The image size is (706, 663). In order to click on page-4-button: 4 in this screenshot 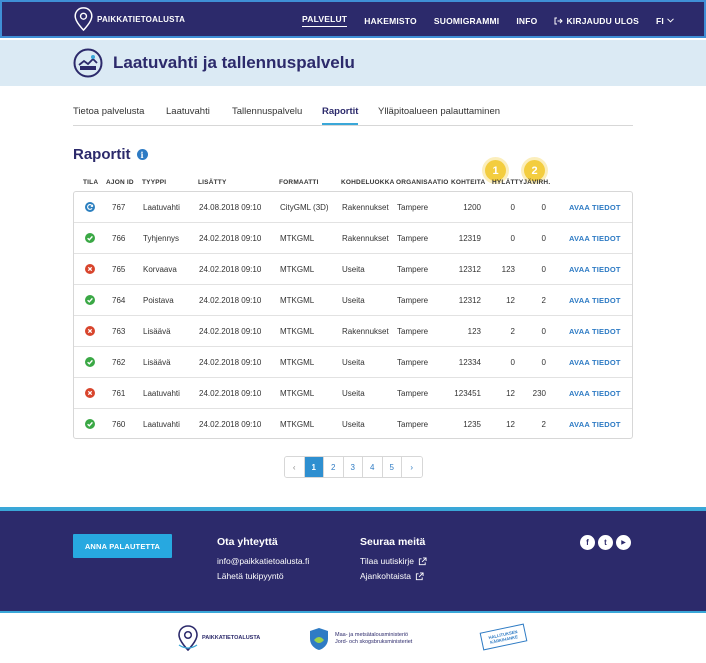, I will do `click(373, 467)`.